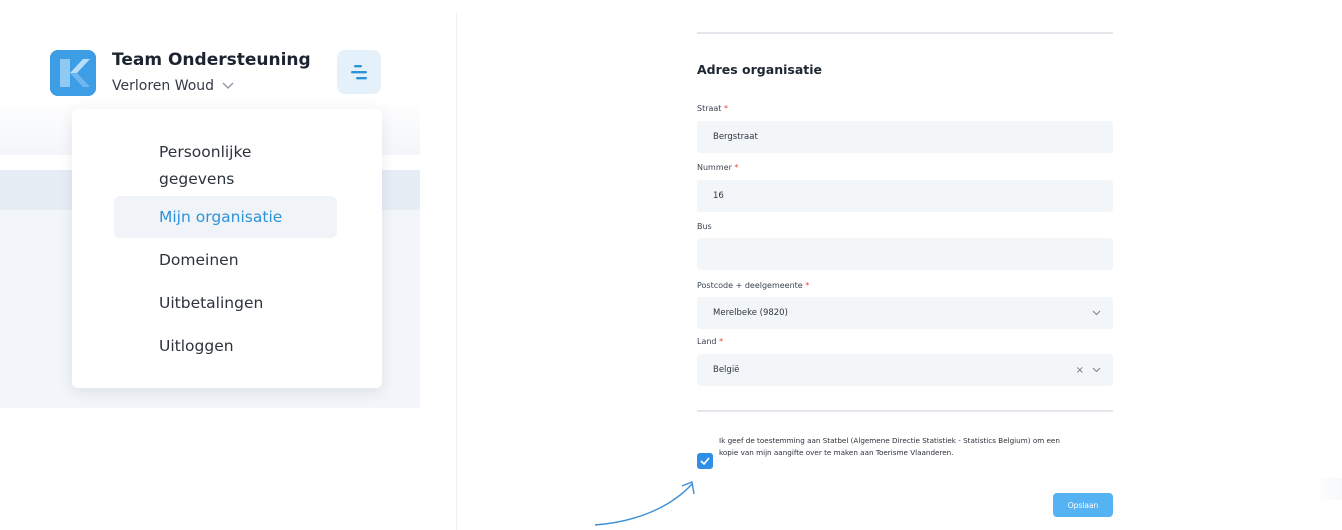 Image resolution: width=1342 pixels, height=530 pixels. I want to click on nummer-input: 16, so click(905, 196).